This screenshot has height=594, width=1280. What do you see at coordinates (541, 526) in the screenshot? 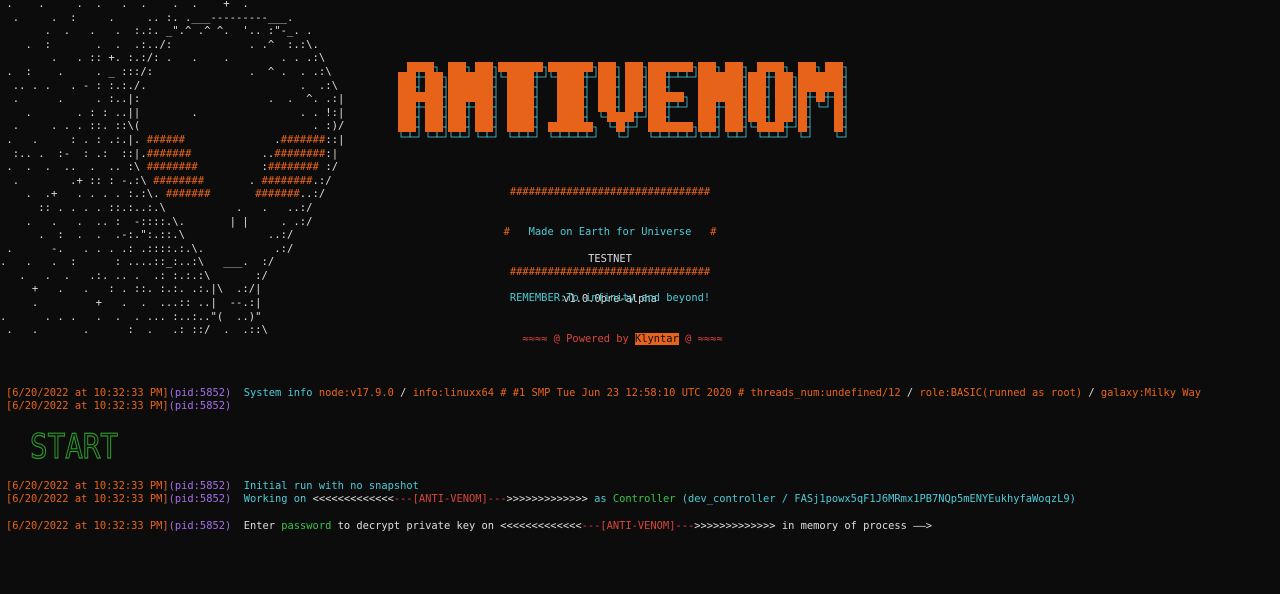
I see `enter-left-arrows: <<<<<<<<<<<<<` at bounding box center [541, 526].